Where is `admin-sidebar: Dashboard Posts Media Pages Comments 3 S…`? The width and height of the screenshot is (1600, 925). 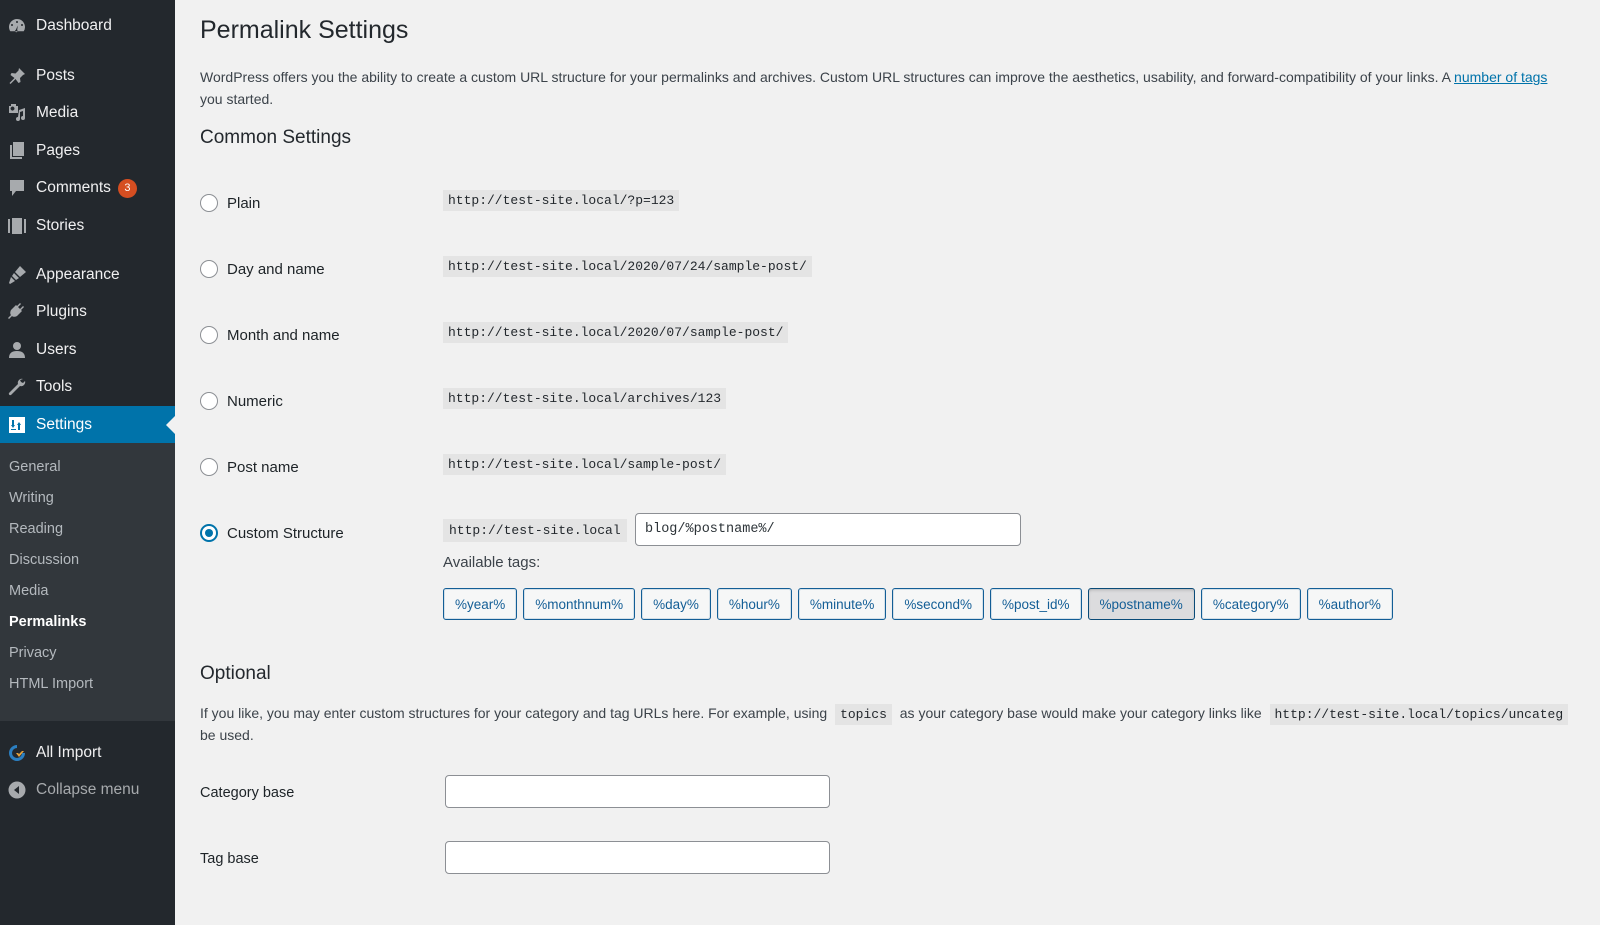 admin-sidebar: Dashboard Posts Media Pages Comments 3 S… is located at coordinates (87, 462).